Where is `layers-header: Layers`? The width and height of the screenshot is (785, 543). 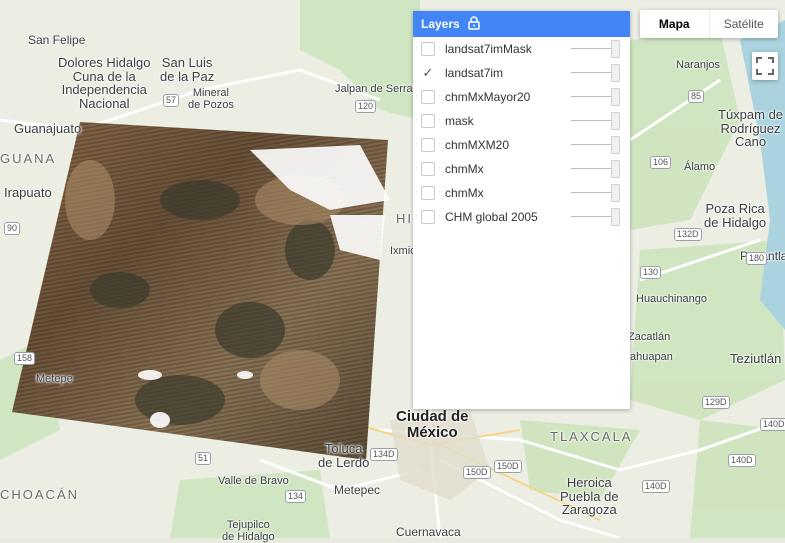 layers-header: Layers is located at coordinates (521, 24).